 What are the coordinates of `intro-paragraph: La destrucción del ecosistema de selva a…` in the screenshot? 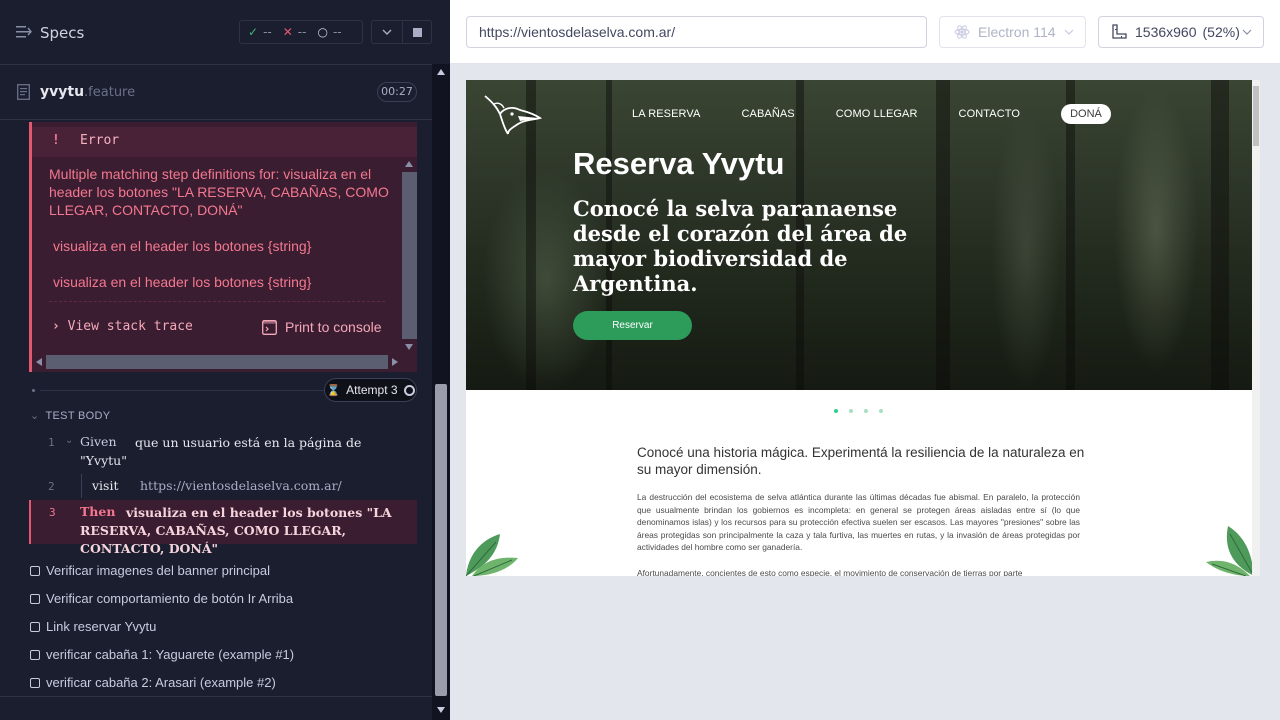 It's located at (858, 522).